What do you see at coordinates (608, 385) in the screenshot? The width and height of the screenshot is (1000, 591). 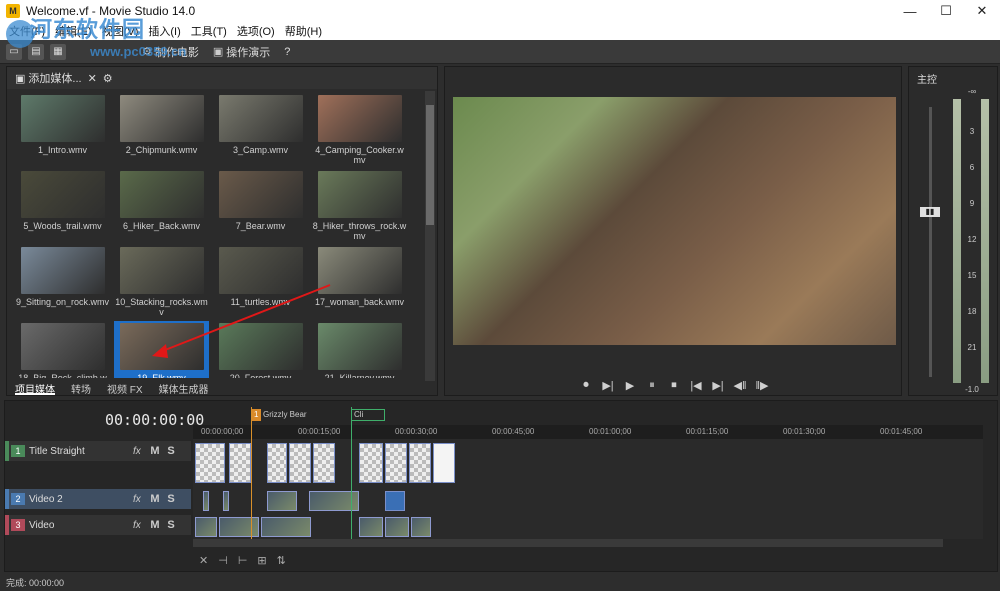 I see `play-from-start-icon: ▶|` at bounding box center [608, 385].